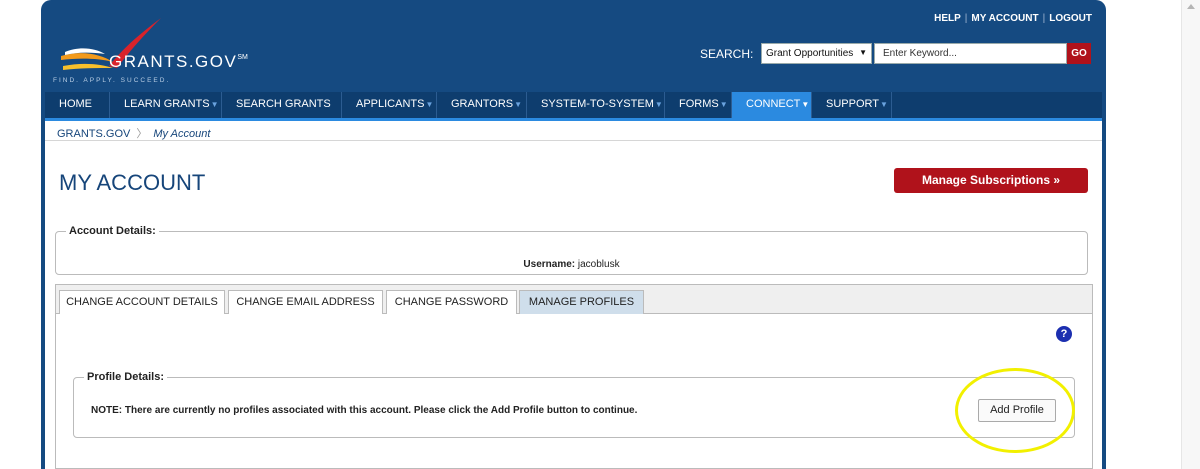  I want to click on nav-item-search-grants: SEARCH GRANTS, so click(282, 105).